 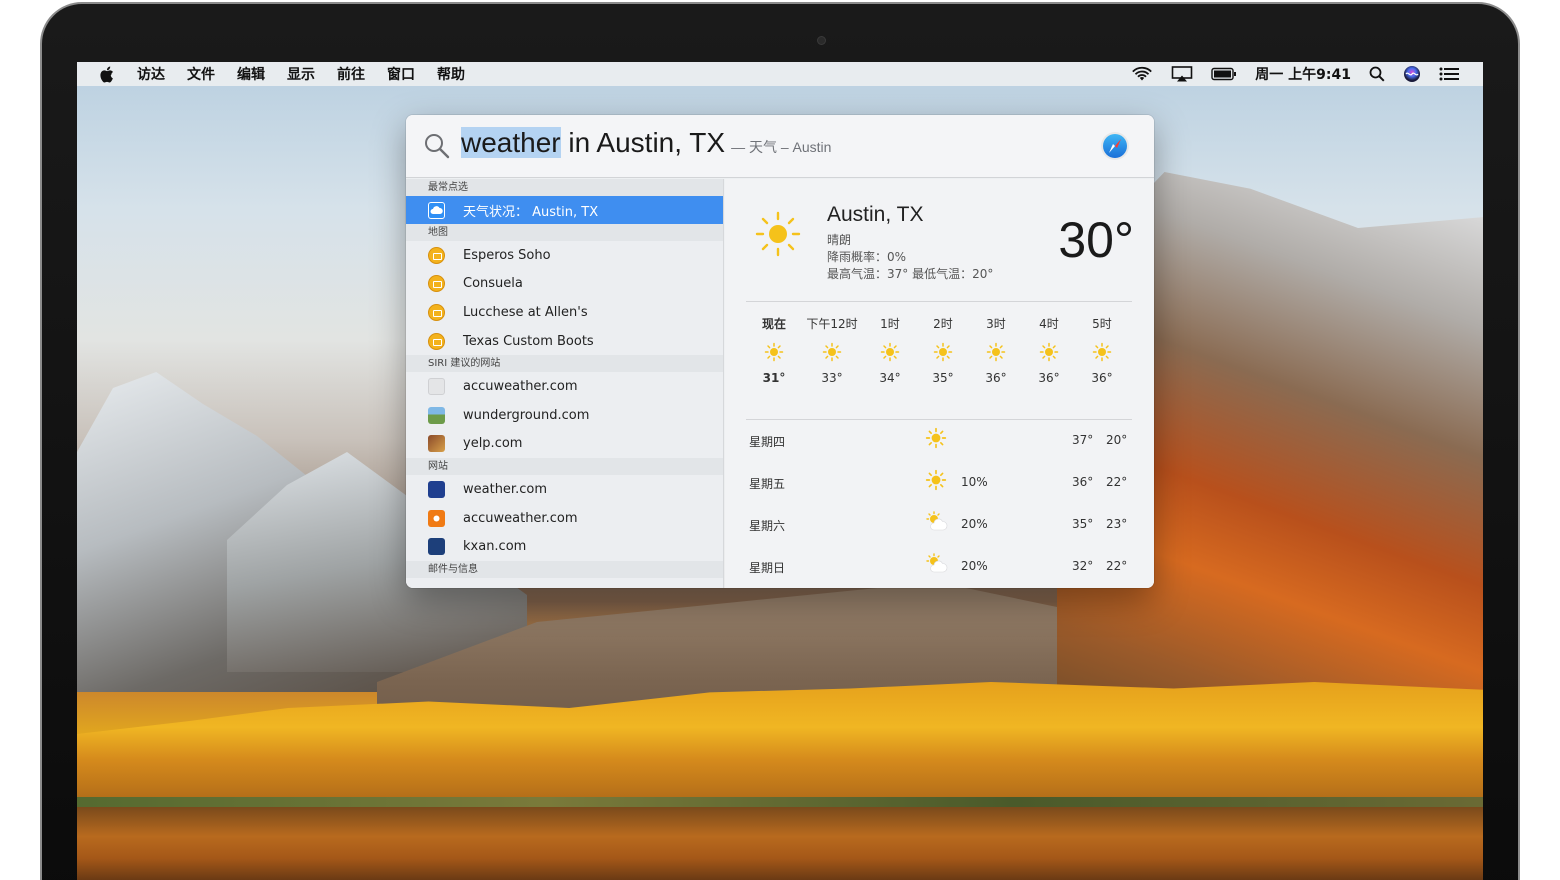 What do you see at coordinates (495, 547) in the screenshot?
I see `result-label: kxan.com` at bounding box center [495, 547].